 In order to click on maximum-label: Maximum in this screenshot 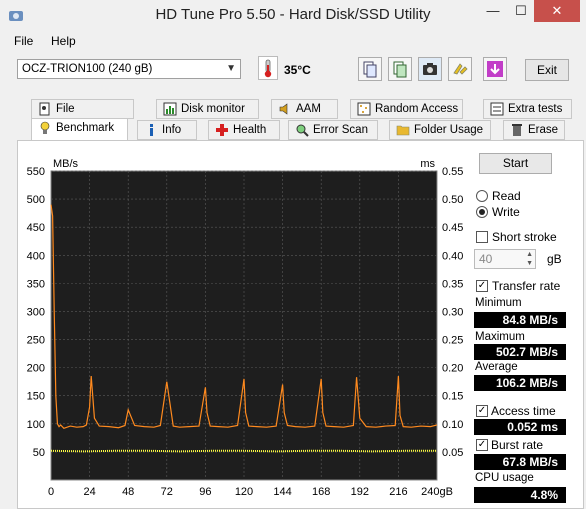, I will do `click(500, 337)`.